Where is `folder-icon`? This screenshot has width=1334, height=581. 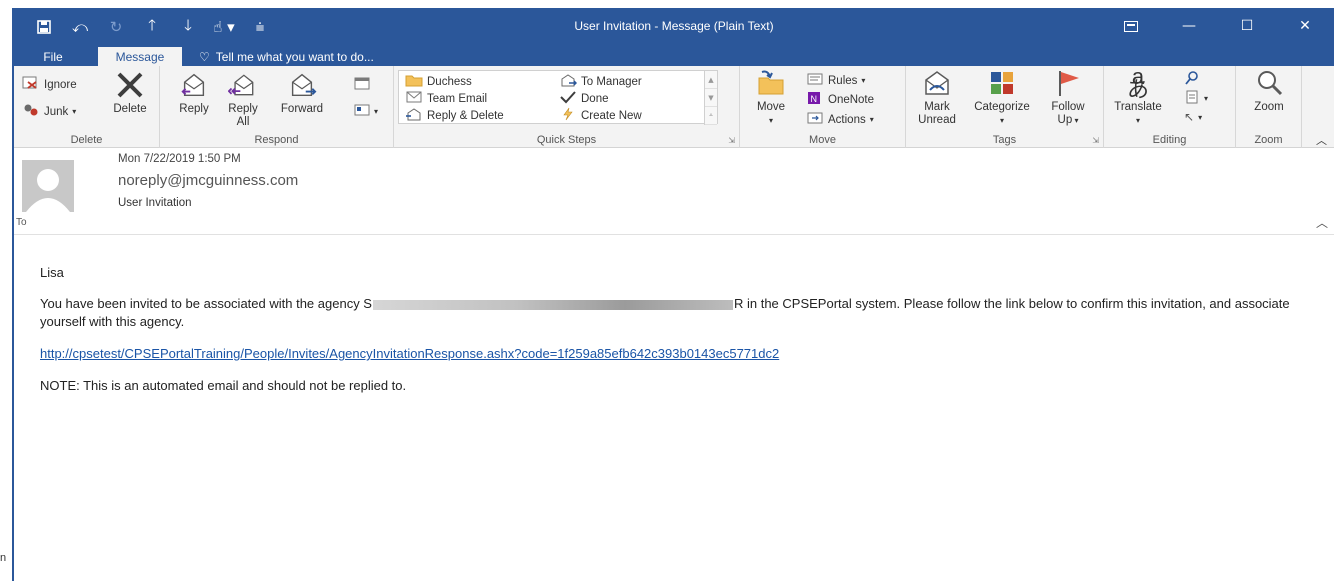
folder-icon is located at coordinates (414, 81).